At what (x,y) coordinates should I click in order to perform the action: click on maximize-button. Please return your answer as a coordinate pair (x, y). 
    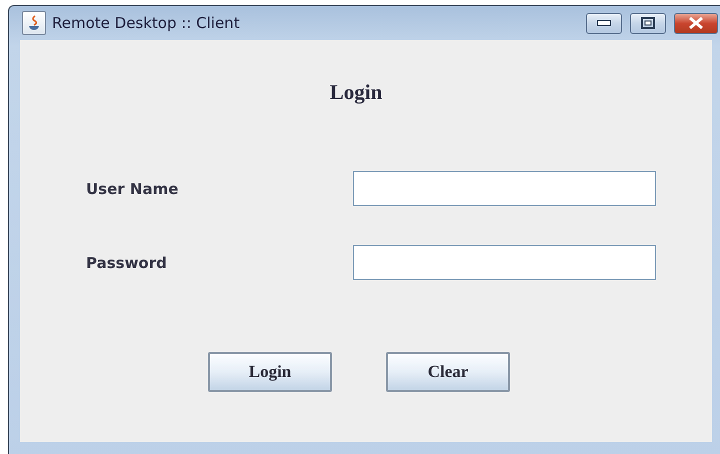
    Looking at the image, I should click on (648, 23).